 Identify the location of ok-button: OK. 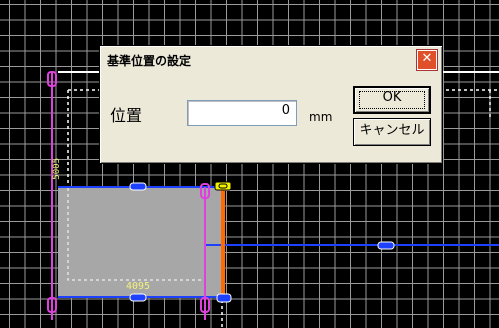
(392, 100).